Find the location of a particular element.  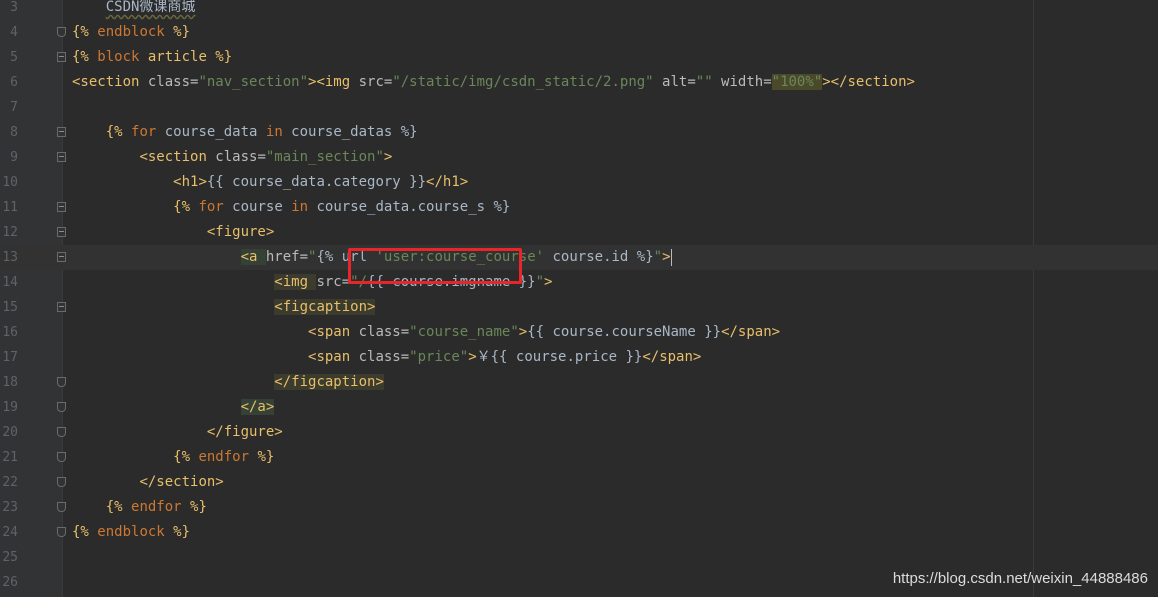

code-text: {% block article %} is located at coordinates (152, 57).